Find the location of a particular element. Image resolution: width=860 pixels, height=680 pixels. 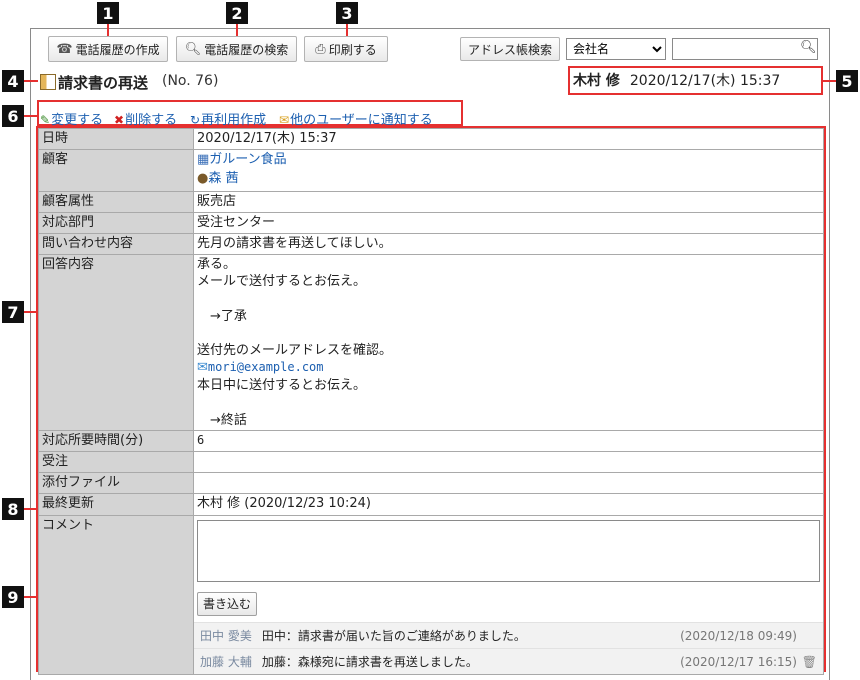

company-name-select: 会社名 is located at coordinates (616, 49).